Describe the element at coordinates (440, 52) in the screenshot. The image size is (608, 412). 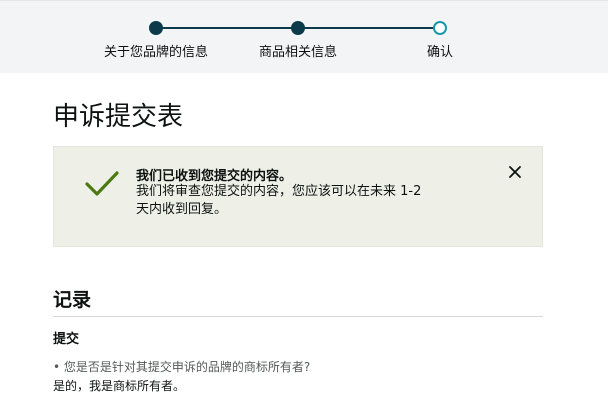
I see `step-3-label: 确认` at that location.